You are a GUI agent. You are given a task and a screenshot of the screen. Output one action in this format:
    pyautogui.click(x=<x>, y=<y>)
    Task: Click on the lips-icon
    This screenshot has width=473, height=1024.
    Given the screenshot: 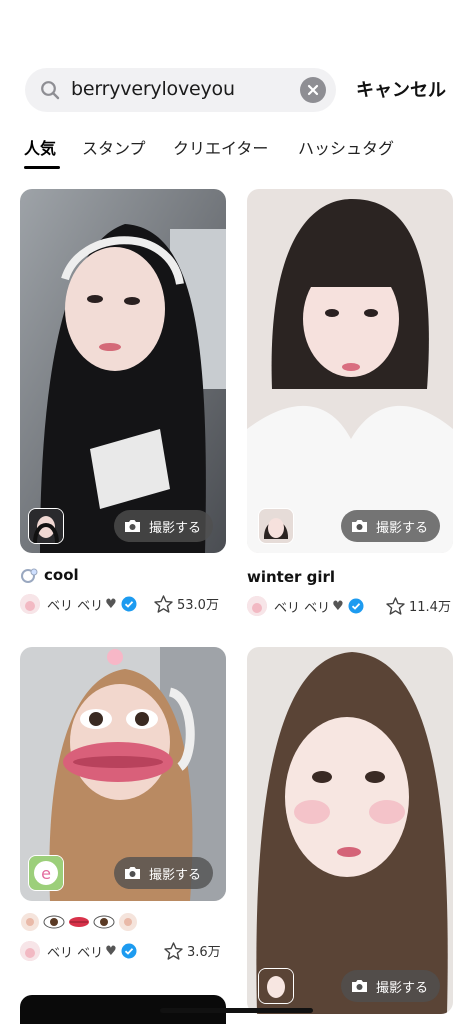 What is the action you would take?
    pyautogui.click(x=79, y=922)
    